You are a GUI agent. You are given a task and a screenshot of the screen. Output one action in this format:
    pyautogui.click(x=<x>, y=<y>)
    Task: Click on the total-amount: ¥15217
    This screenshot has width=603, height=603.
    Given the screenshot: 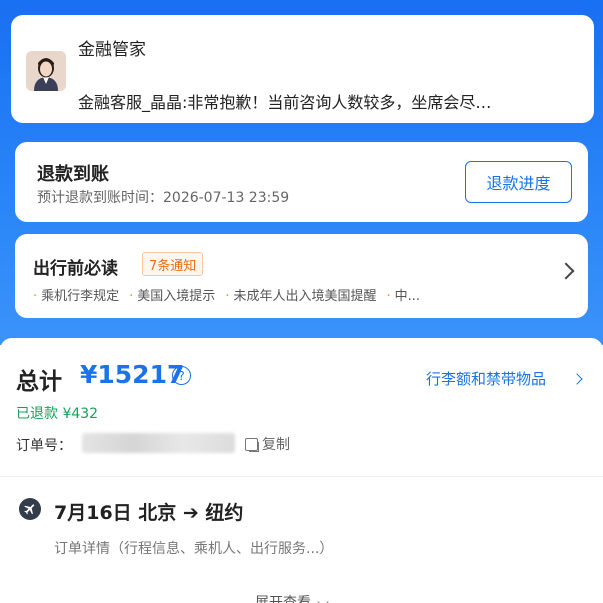 What is the action you would take?
    pyautogui.click(x=132, y=374)
    